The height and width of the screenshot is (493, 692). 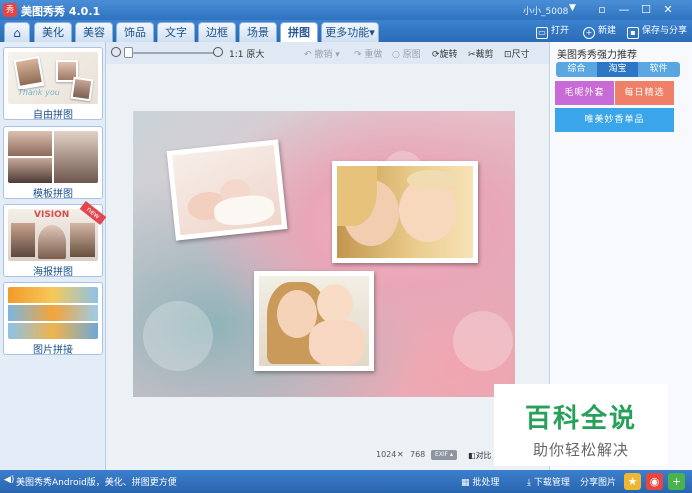 I want to click on tab-accessories: 饰品, so click(x=135, y=32).